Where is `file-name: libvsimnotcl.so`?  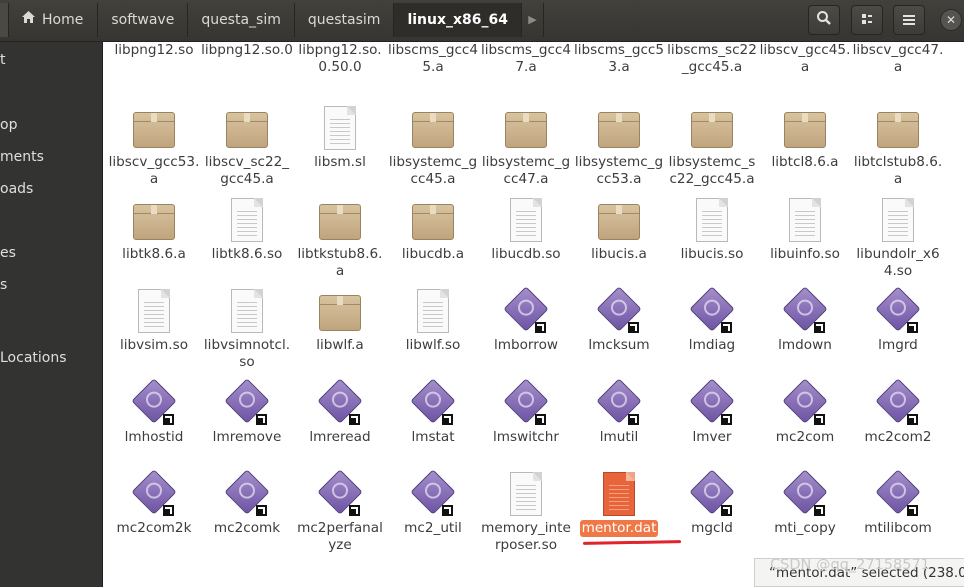 file-name: libvsimnotcl.so is located at coordinates (247, 353).